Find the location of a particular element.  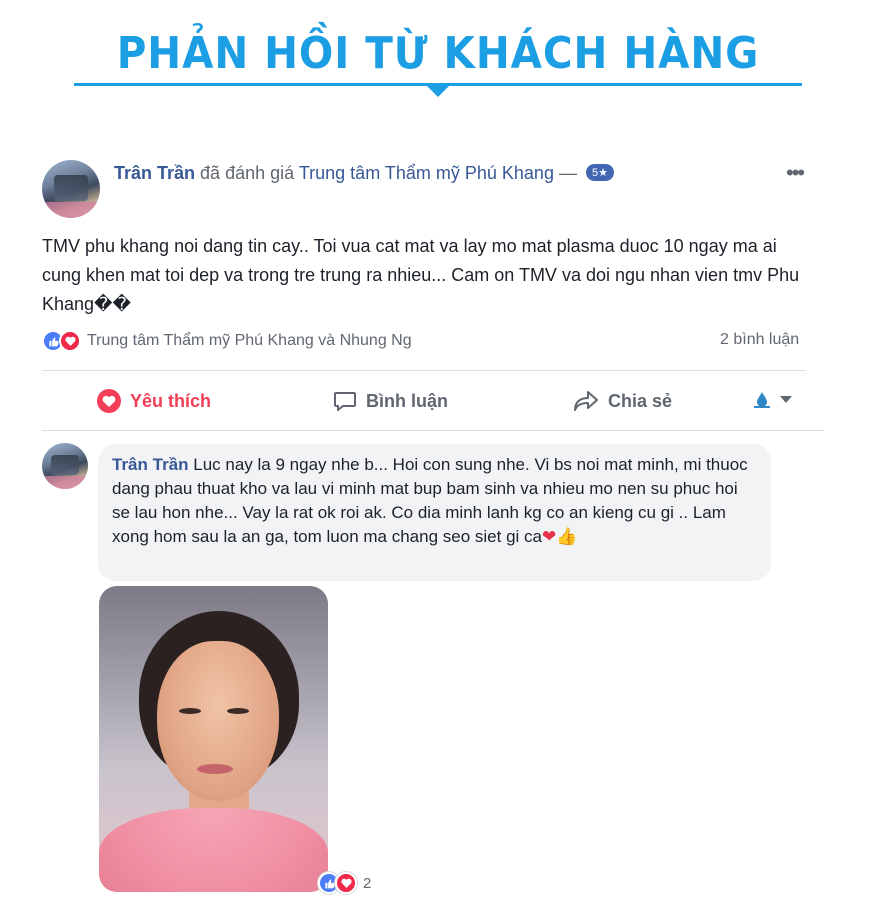

comment-icon is located at coordinates (345, 401).